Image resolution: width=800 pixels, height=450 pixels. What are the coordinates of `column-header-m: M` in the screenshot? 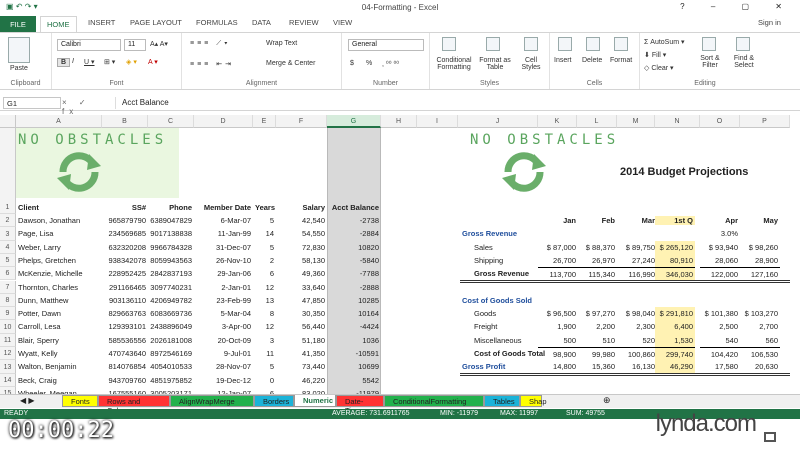 It's located at (636, 121).